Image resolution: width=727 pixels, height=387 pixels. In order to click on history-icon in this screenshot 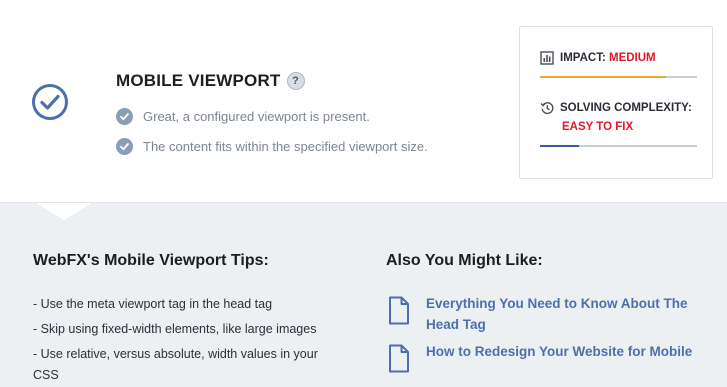, I will do `click(547, 108)`.